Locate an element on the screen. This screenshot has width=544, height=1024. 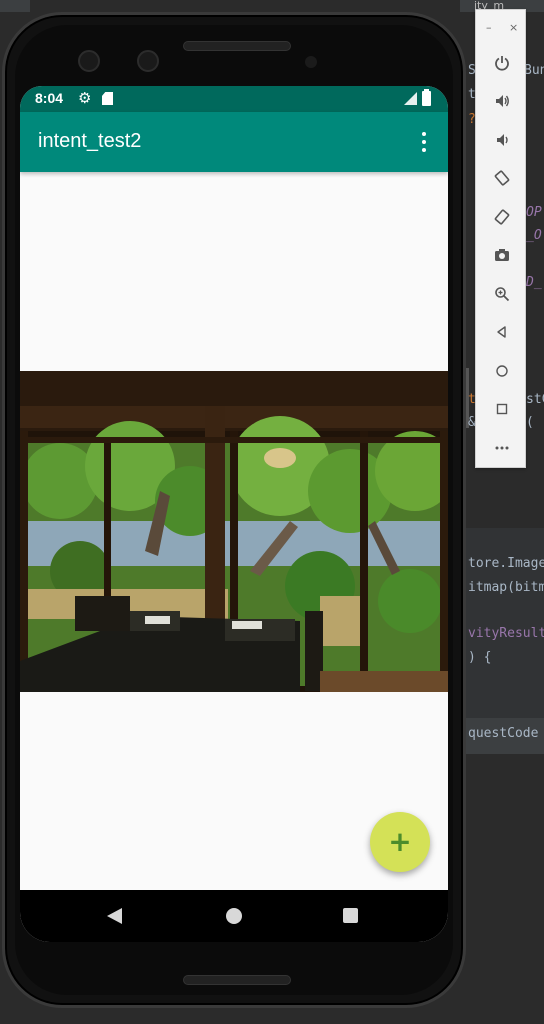
power-icon is located at coordinates (501, 63).